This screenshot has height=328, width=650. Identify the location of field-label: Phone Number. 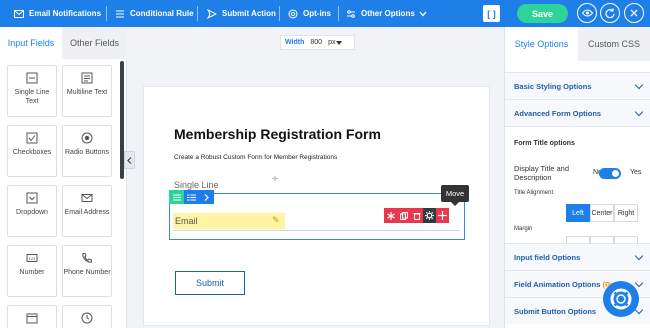
(87, 272).